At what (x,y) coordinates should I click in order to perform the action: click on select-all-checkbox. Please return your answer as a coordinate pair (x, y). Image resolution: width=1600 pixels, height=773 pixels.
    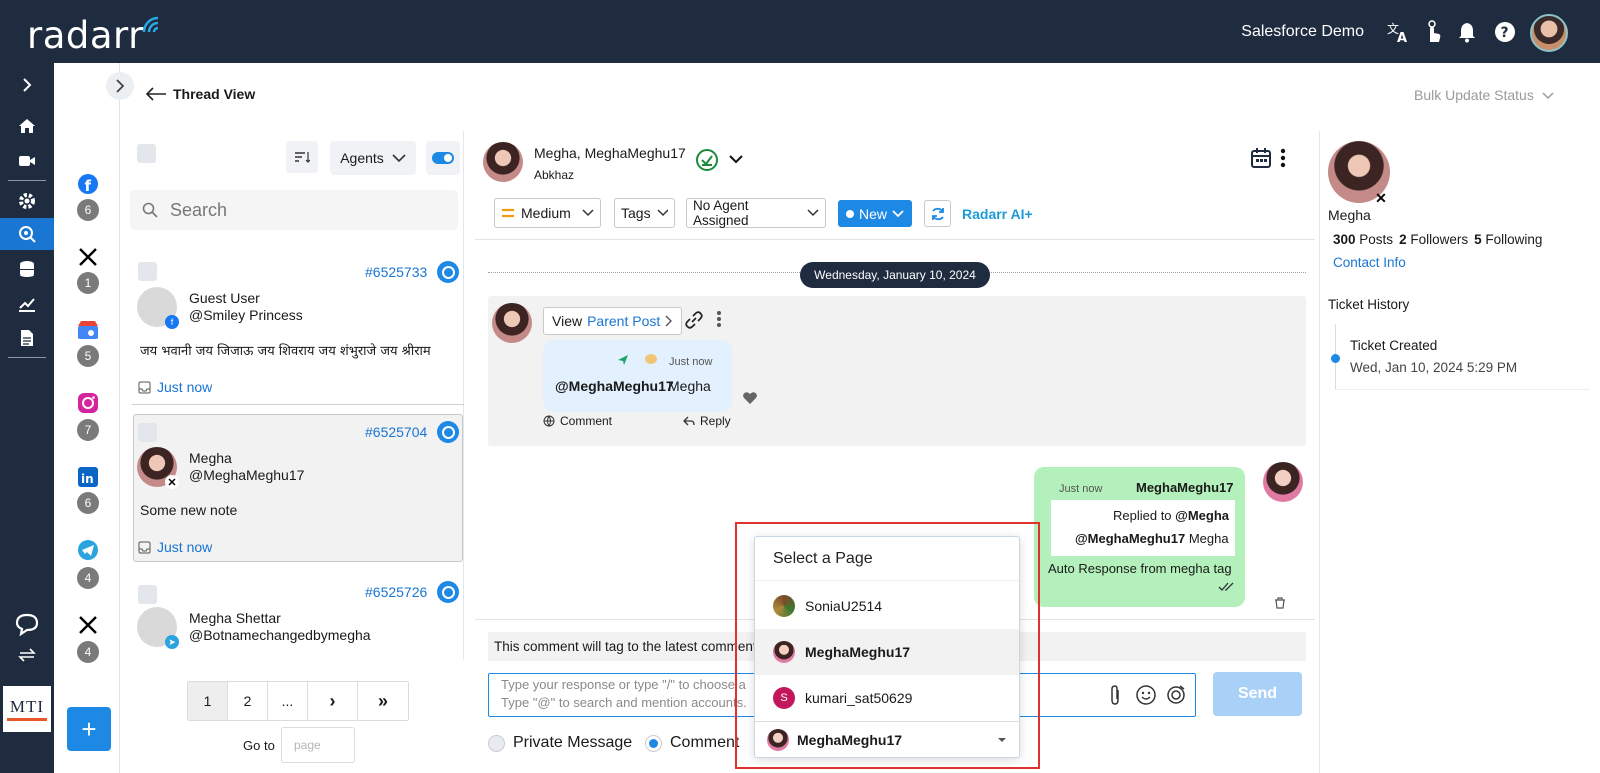
    Looking at the image, I should click on (146, 153).